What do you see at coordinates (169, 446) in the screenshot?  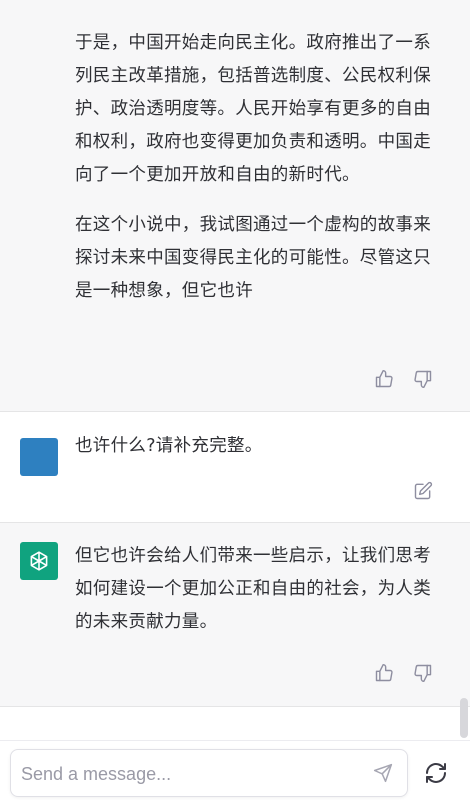 I see `user-message-text: 也许什么?请补充完整。` at bounding box center [169, 446].